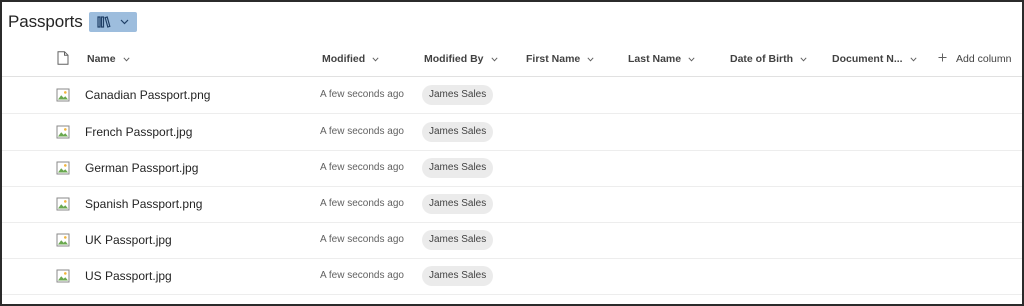  Describe the element at coordinates (128, 240) in the screenshot. I see `file-name-link: UK Passport.jpg` at that location.